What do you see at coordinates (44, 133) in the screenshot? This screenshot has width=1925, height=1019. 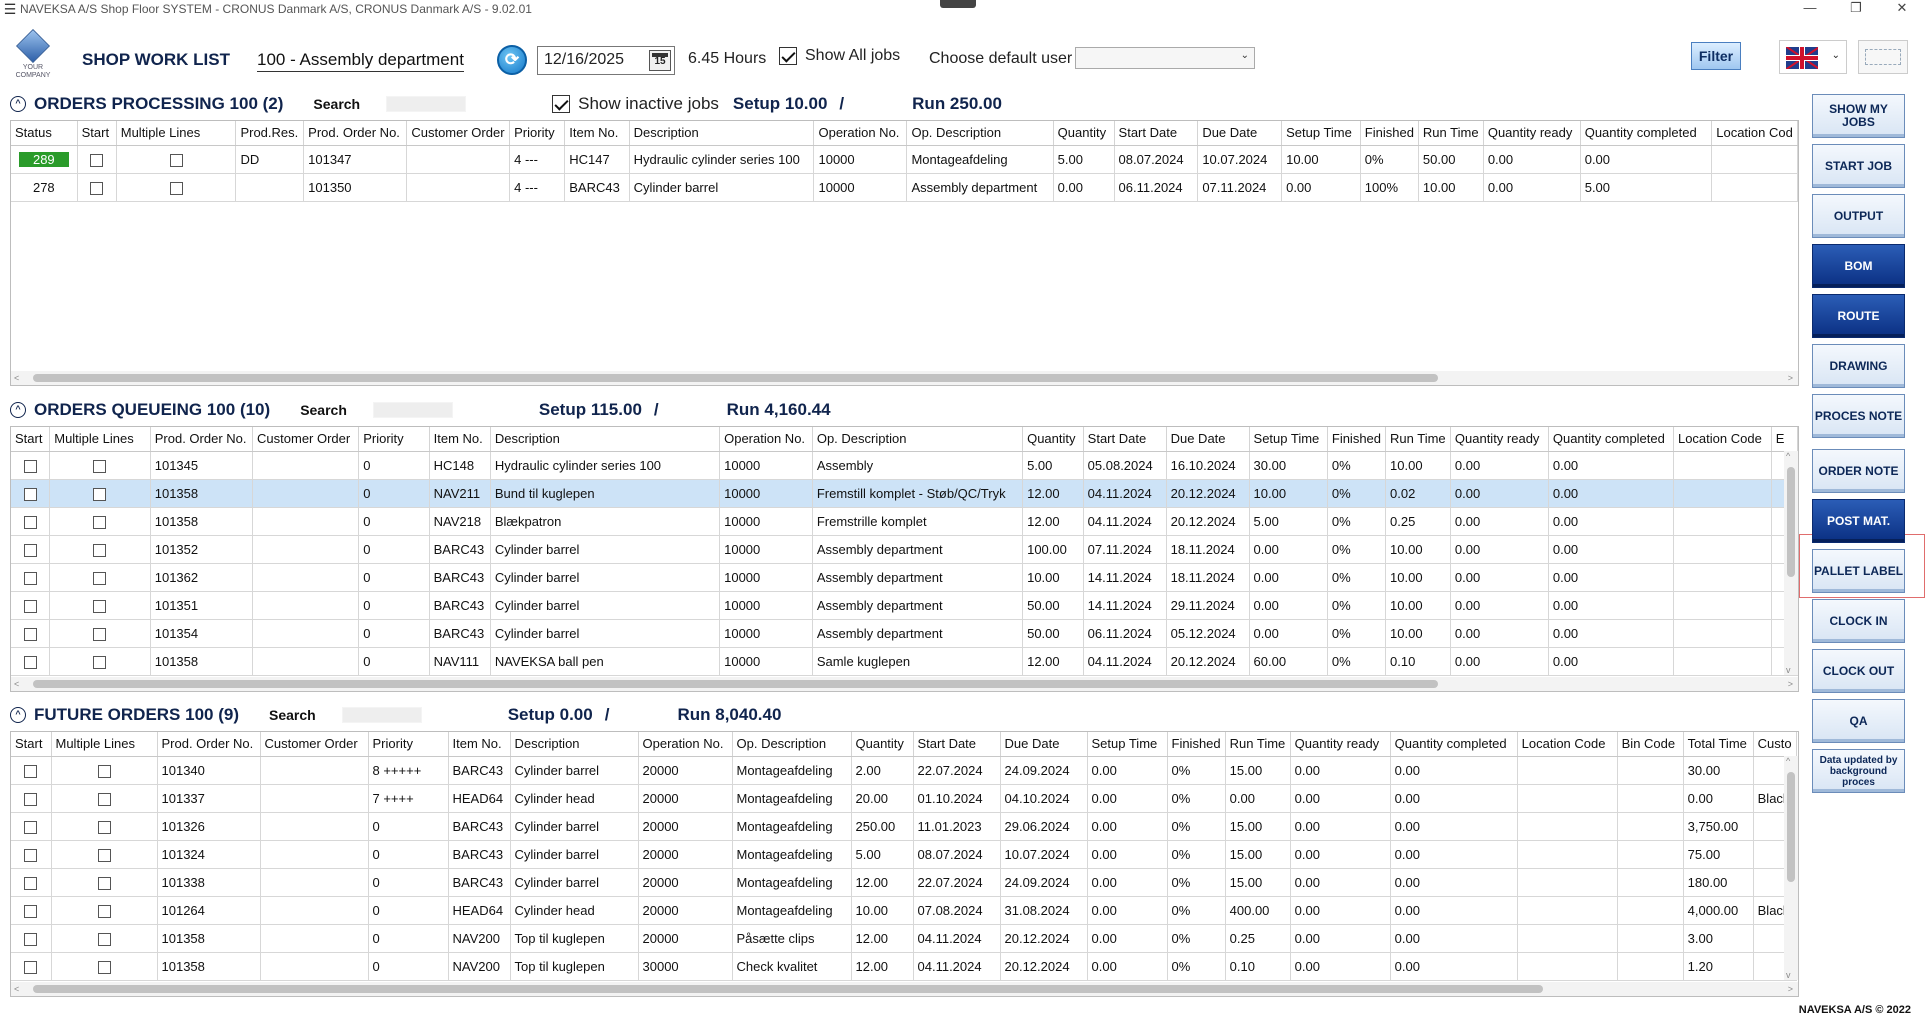 I see `column-header-status: Status` at bounding box center [44, 133].